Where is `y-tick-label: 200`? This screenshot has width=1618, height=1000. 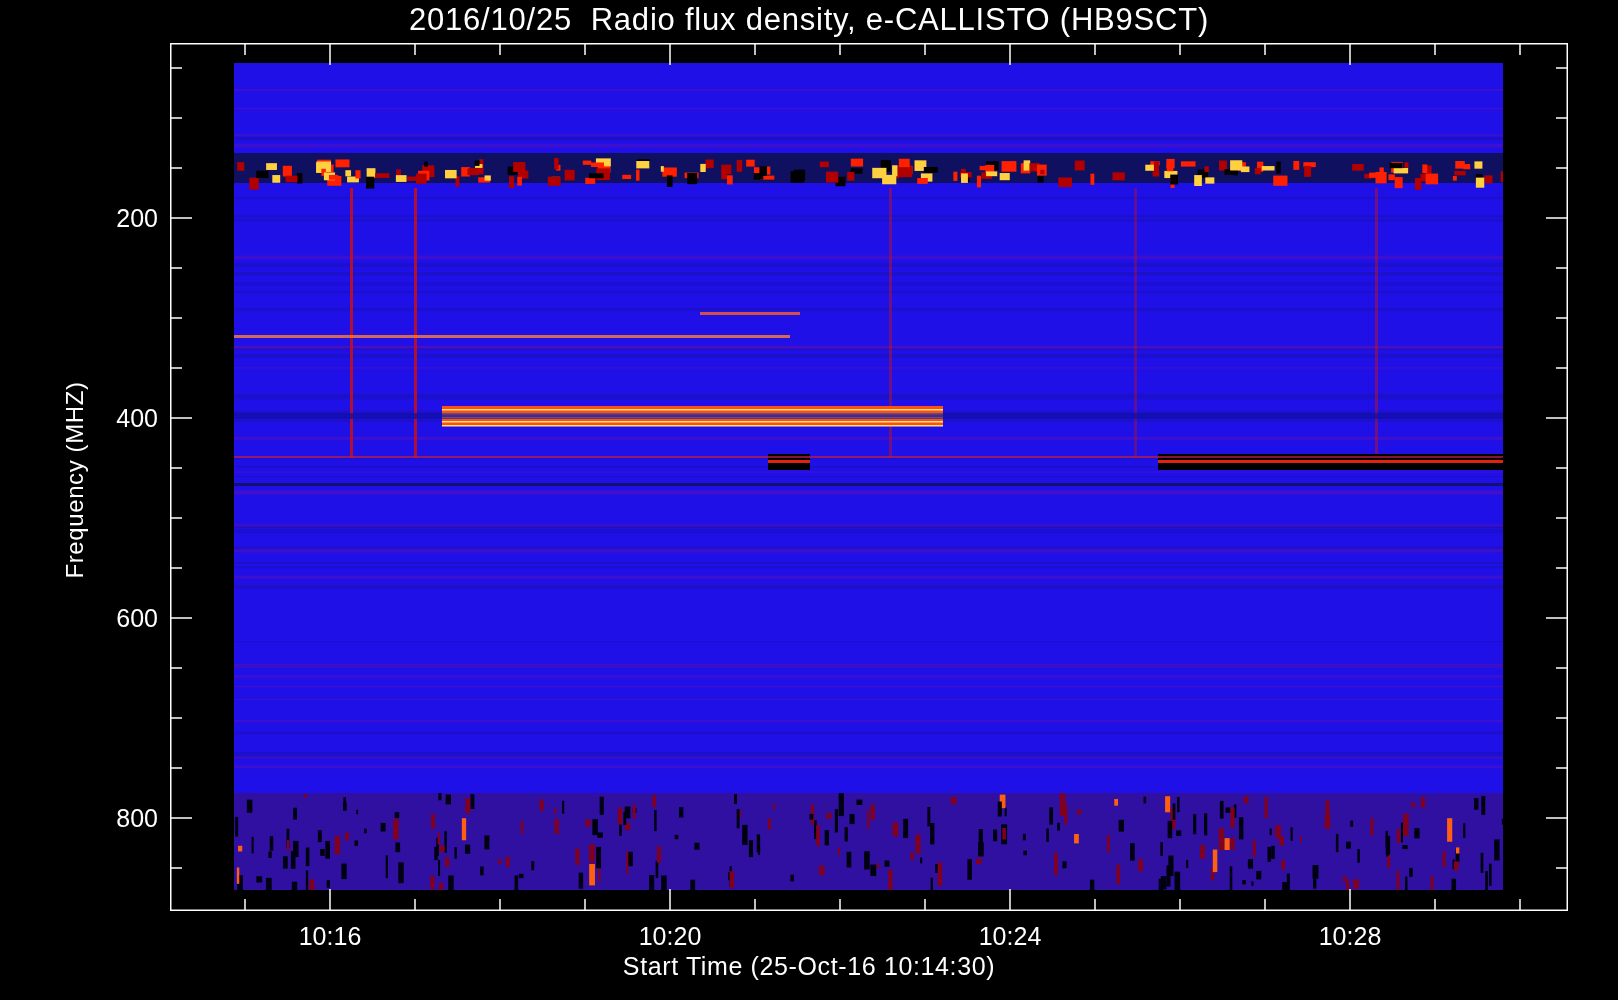
y-tick-label: 200 is located at coordinates (136, 218).